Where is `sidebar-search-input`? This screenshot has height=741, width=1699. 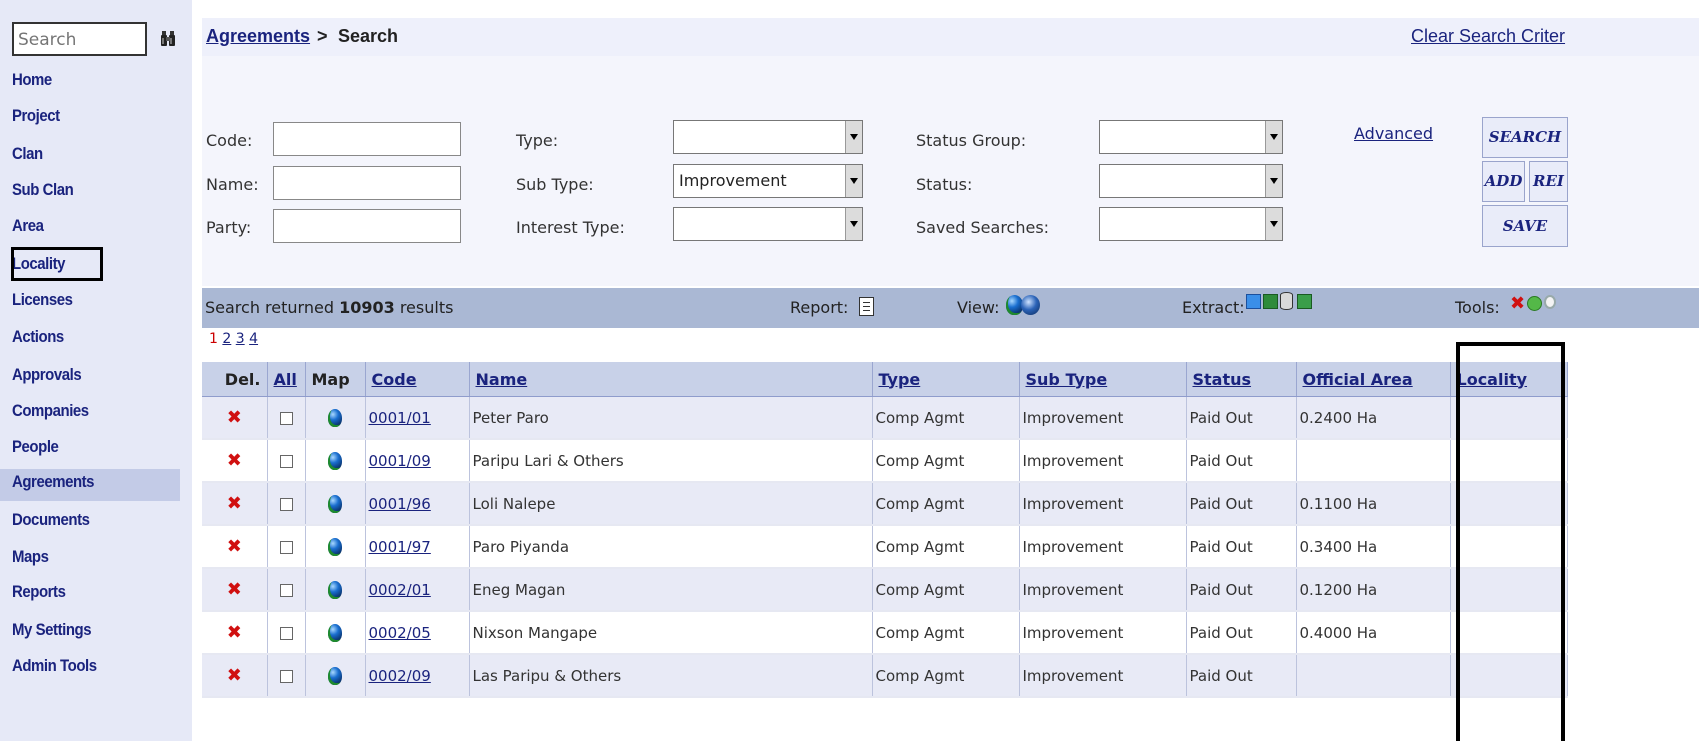
sidebar-search-input is located at coordinates (78, 40).